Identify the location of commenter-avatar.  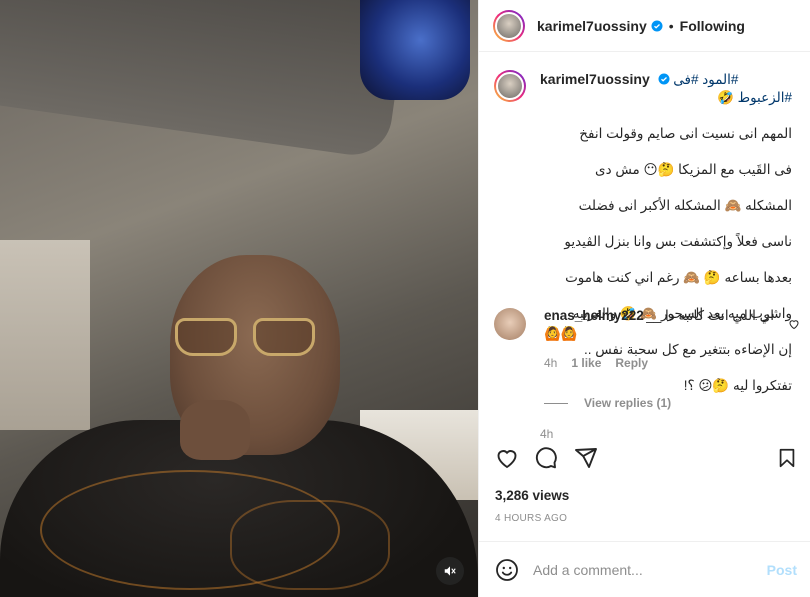
(510, 324).